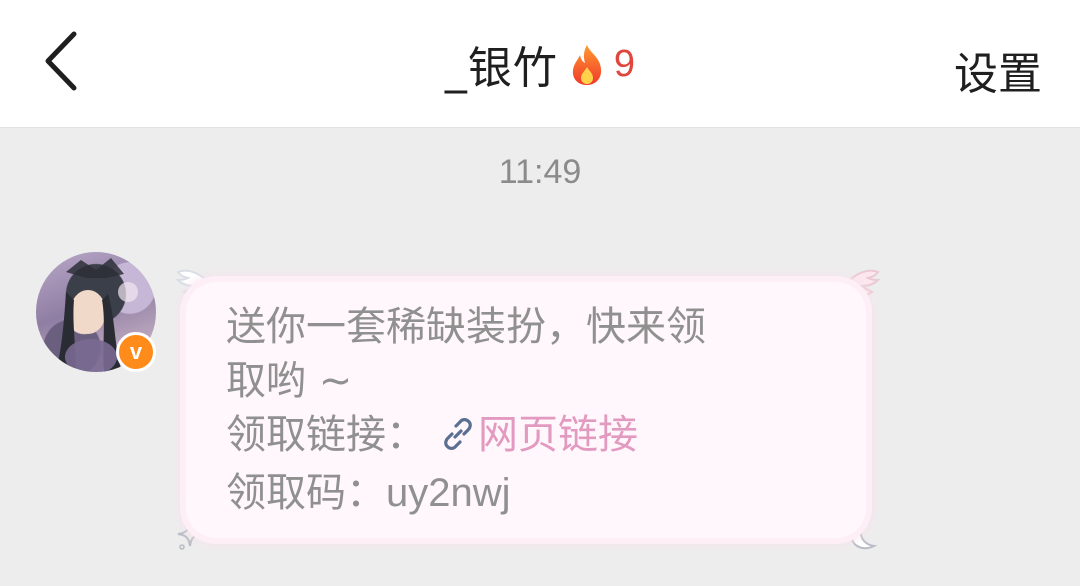 The image size is (1080, 586). Describe the element at coordinates (587, 65) in the screenshot. I see `fire-icon` at that location.